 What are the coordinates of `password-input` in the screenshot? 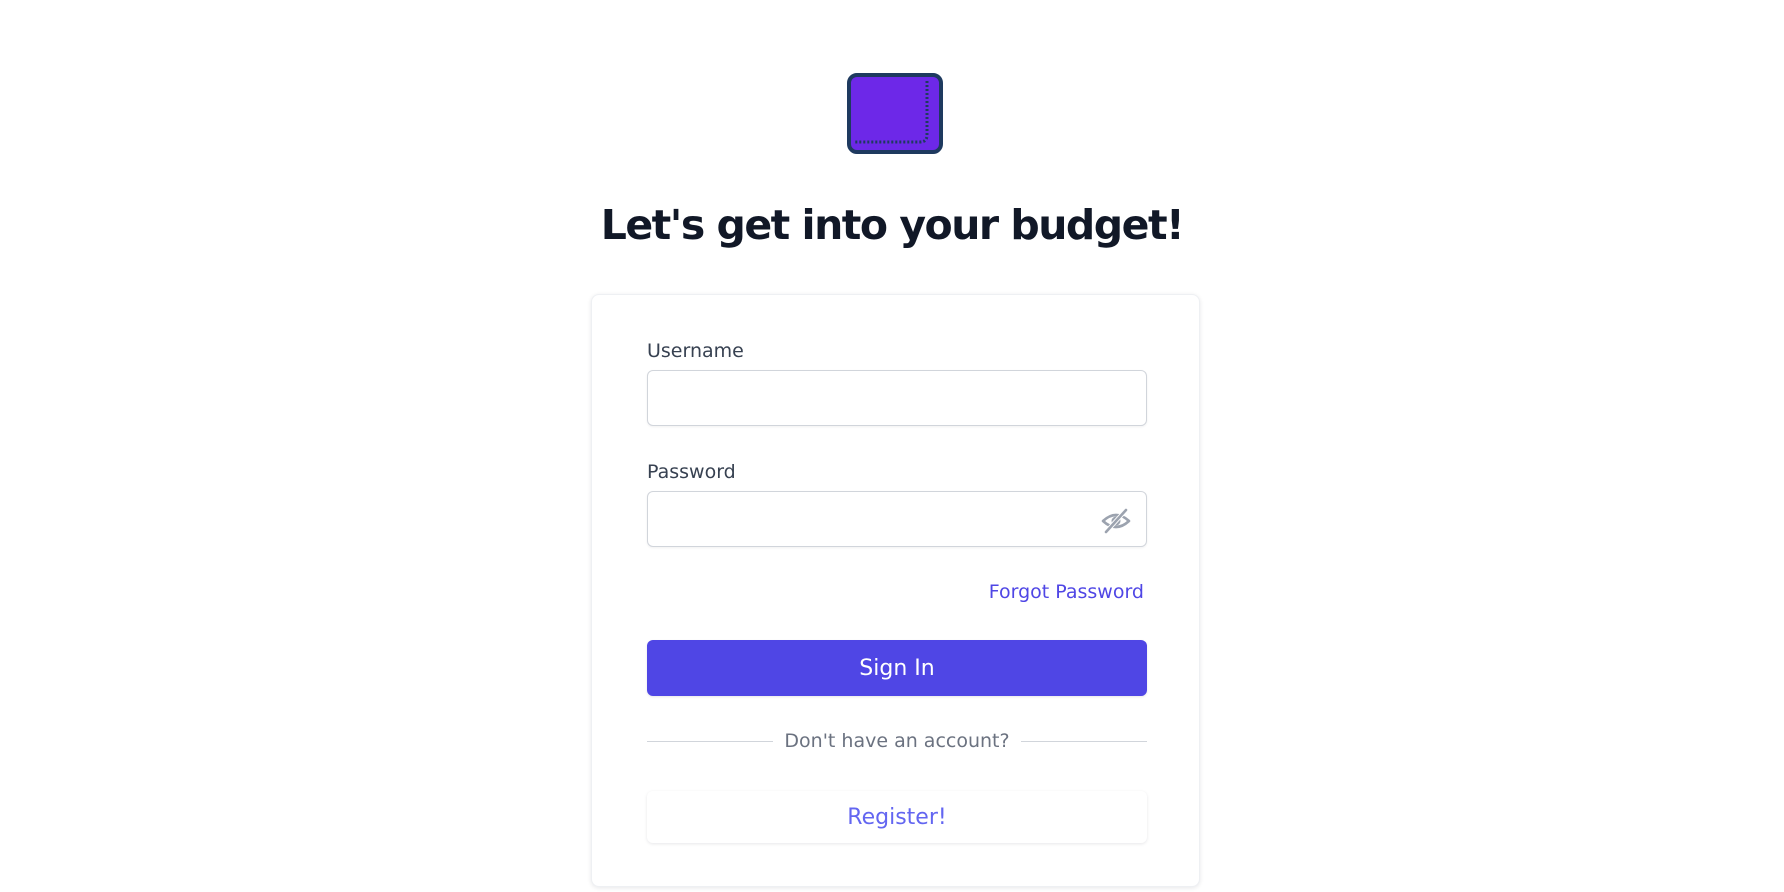 It's located at (897, 519).